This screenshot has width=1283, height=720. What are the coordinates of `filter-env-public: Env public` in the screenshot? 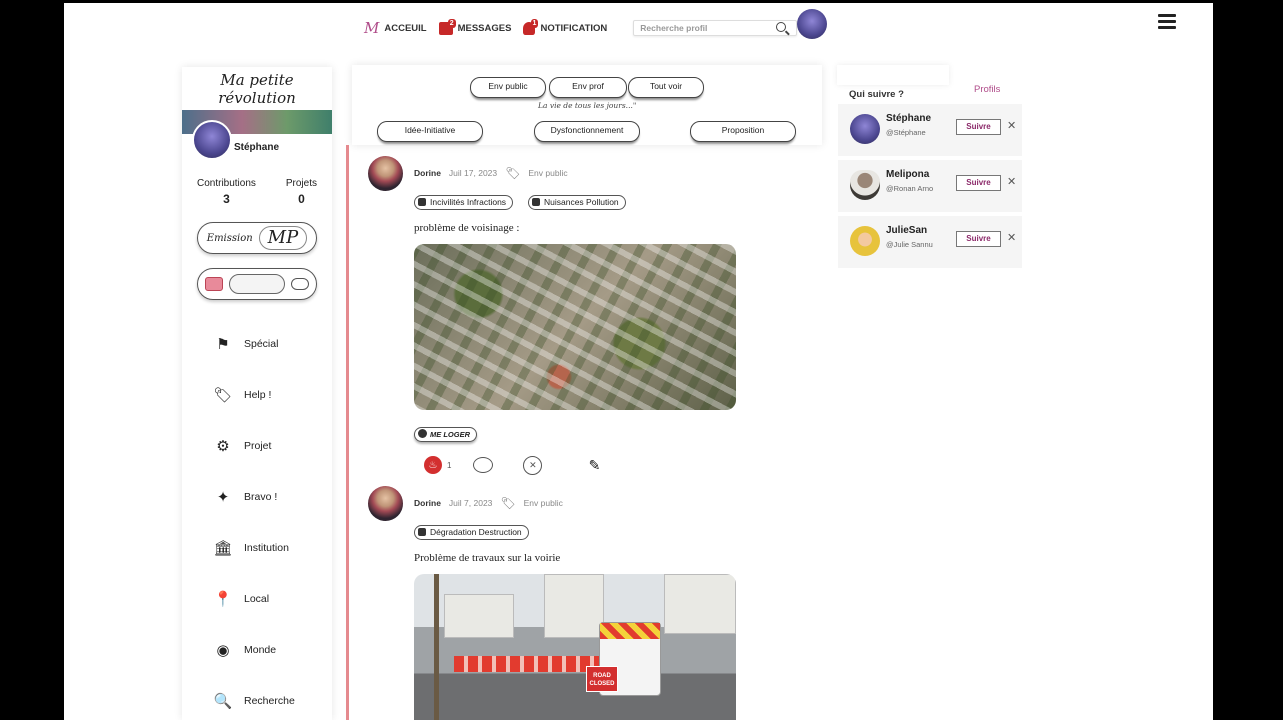 It's located at (508, 87).